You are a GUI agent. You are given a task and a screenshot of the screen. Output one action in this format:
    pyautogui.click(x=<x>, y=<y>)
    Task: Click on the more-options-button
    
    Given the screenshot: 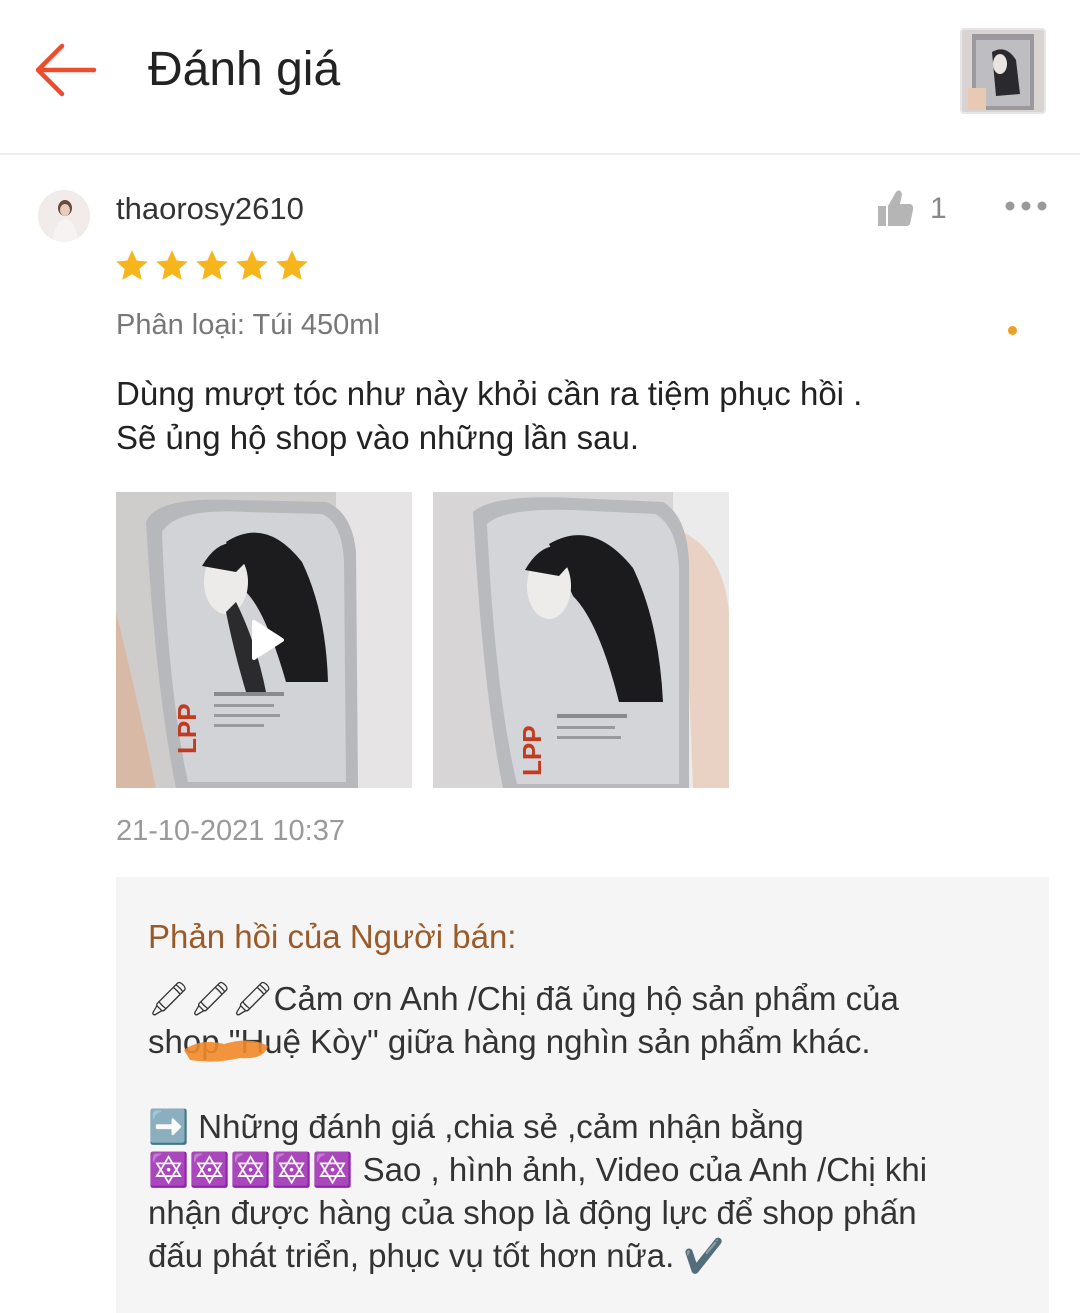 What is the action you would take?
    pyautogui.click(x=1026, y=206)
    